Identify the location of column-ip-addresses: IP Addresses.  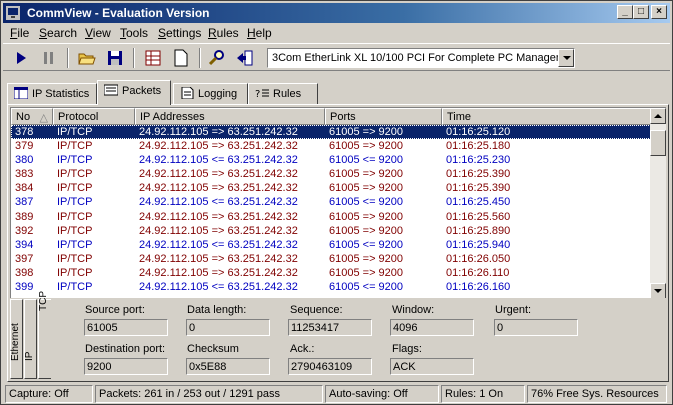
(230, 116).